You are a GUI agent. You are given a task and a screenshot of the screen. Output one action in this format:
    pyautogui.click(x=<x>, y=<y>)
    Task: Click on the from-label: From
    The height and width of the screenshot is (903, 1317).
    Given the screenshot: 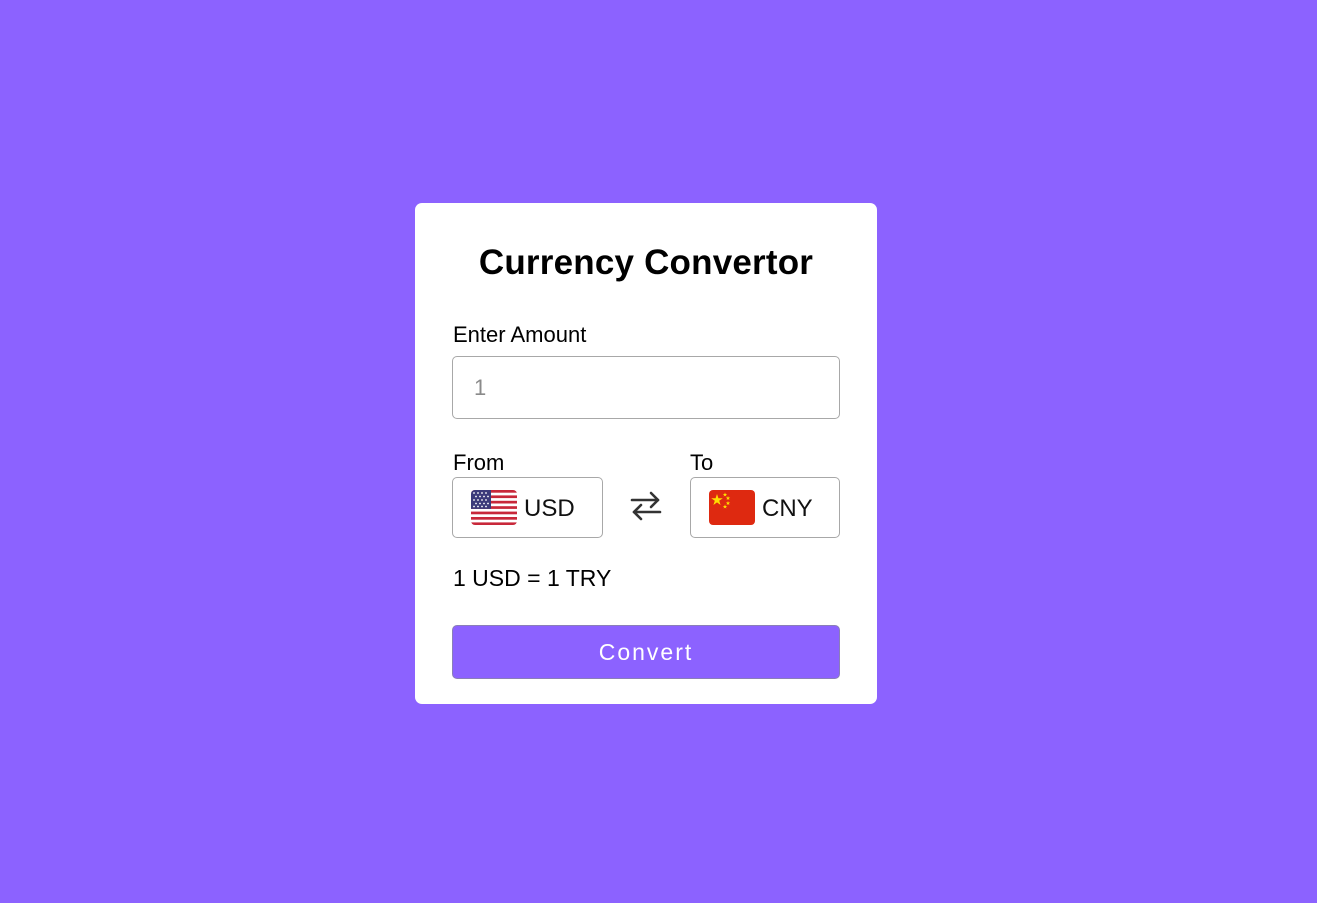 What is the action you would take?
    pyautogui.click(x=479, y=462)
    